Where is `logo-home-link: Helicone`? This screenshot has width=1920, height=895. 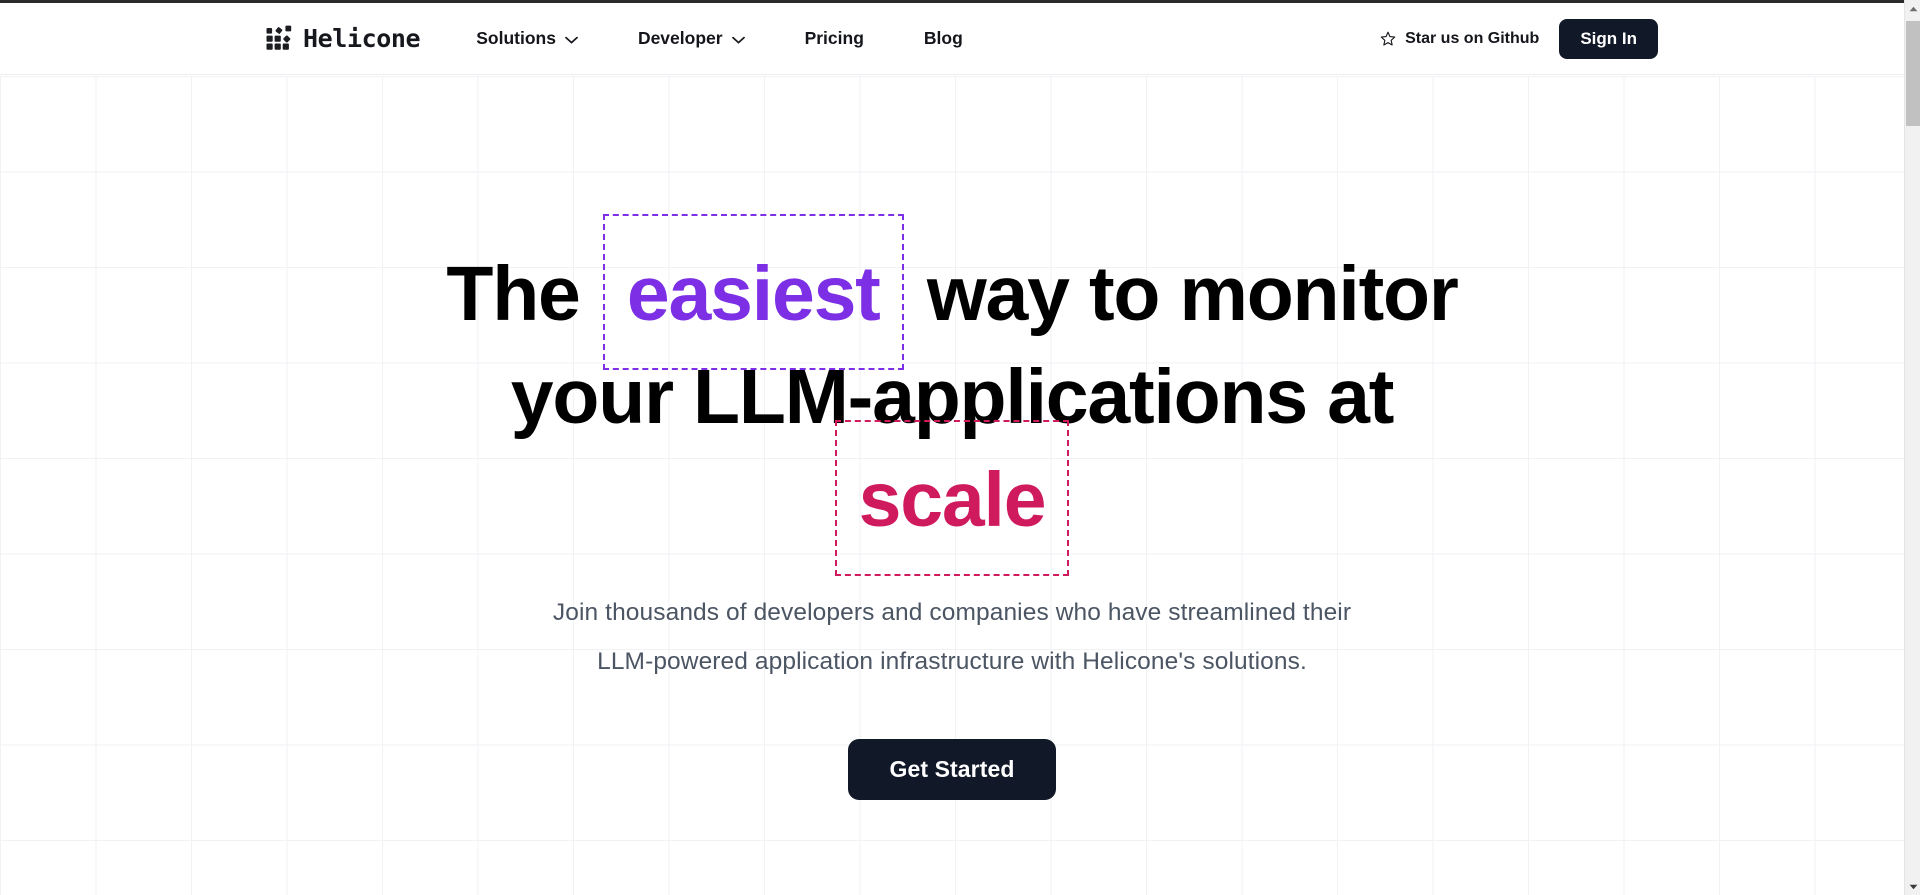
logo-home-link: Helicone is located at coordinates (343, 38).